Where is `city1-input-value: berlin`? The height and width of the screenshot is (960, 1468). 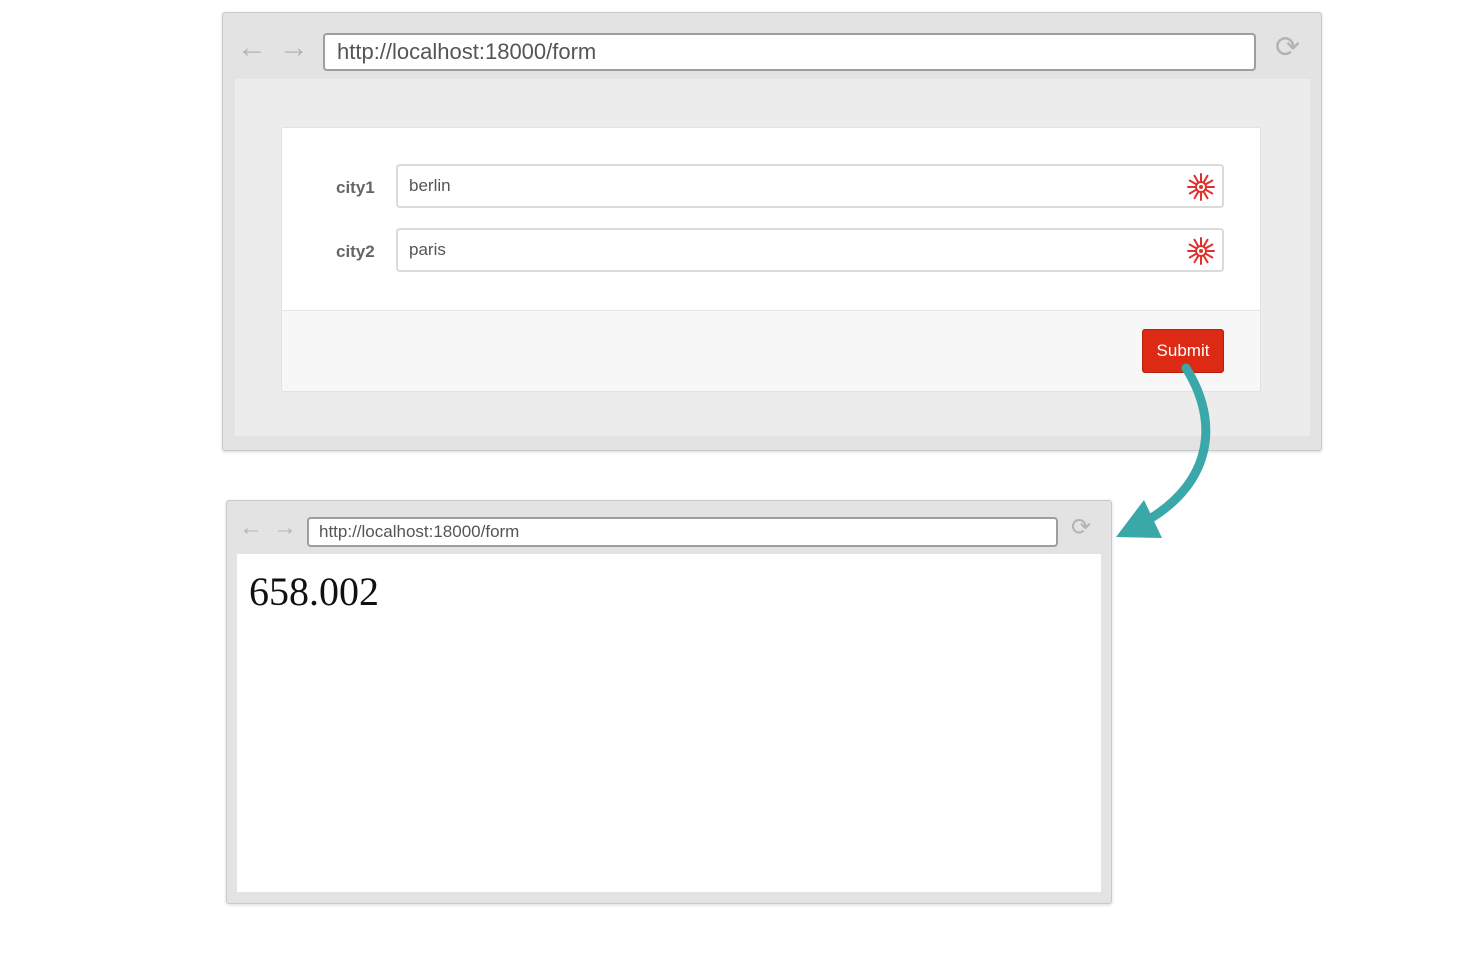
city1-input-value: berlin is located at coordinates (430, 185).